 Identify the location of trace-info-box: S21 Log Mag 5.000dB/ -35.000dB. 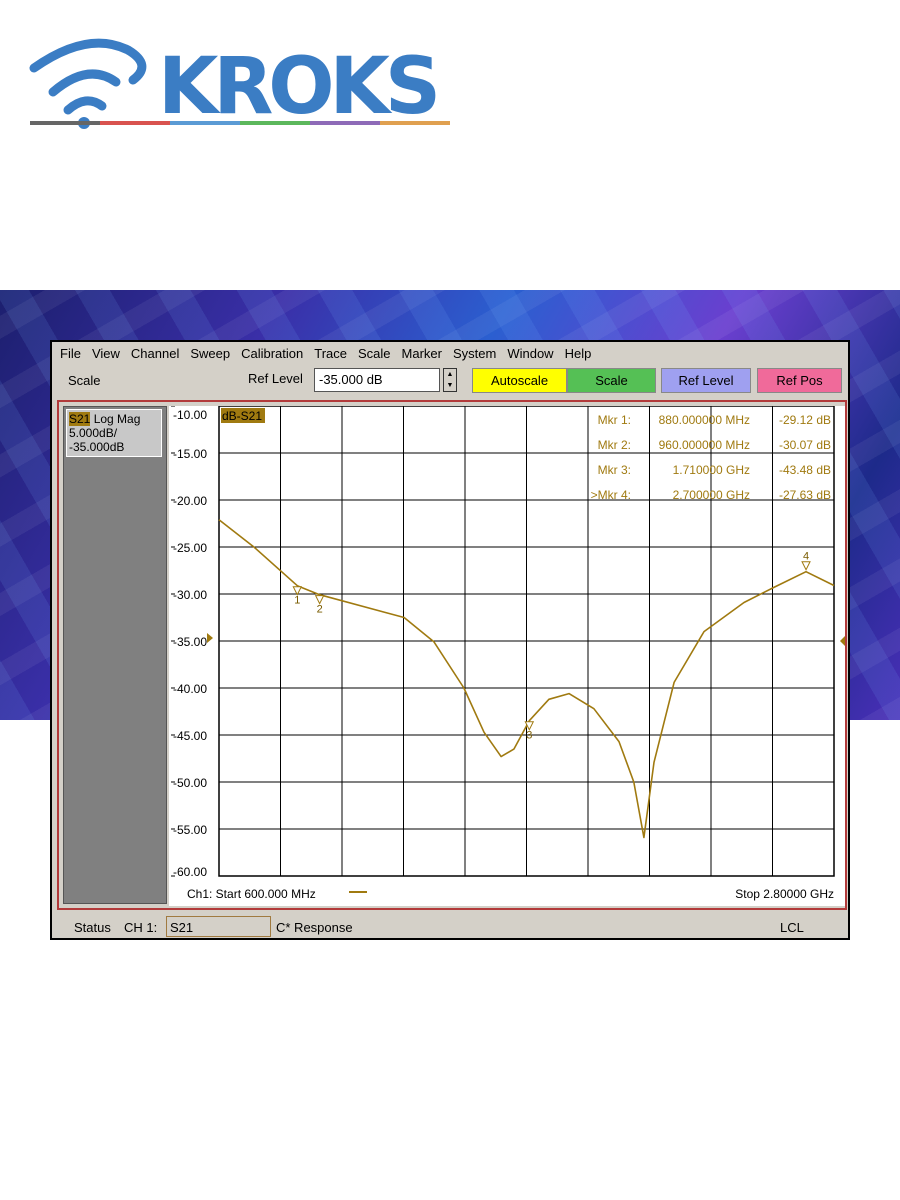
(114, 433).